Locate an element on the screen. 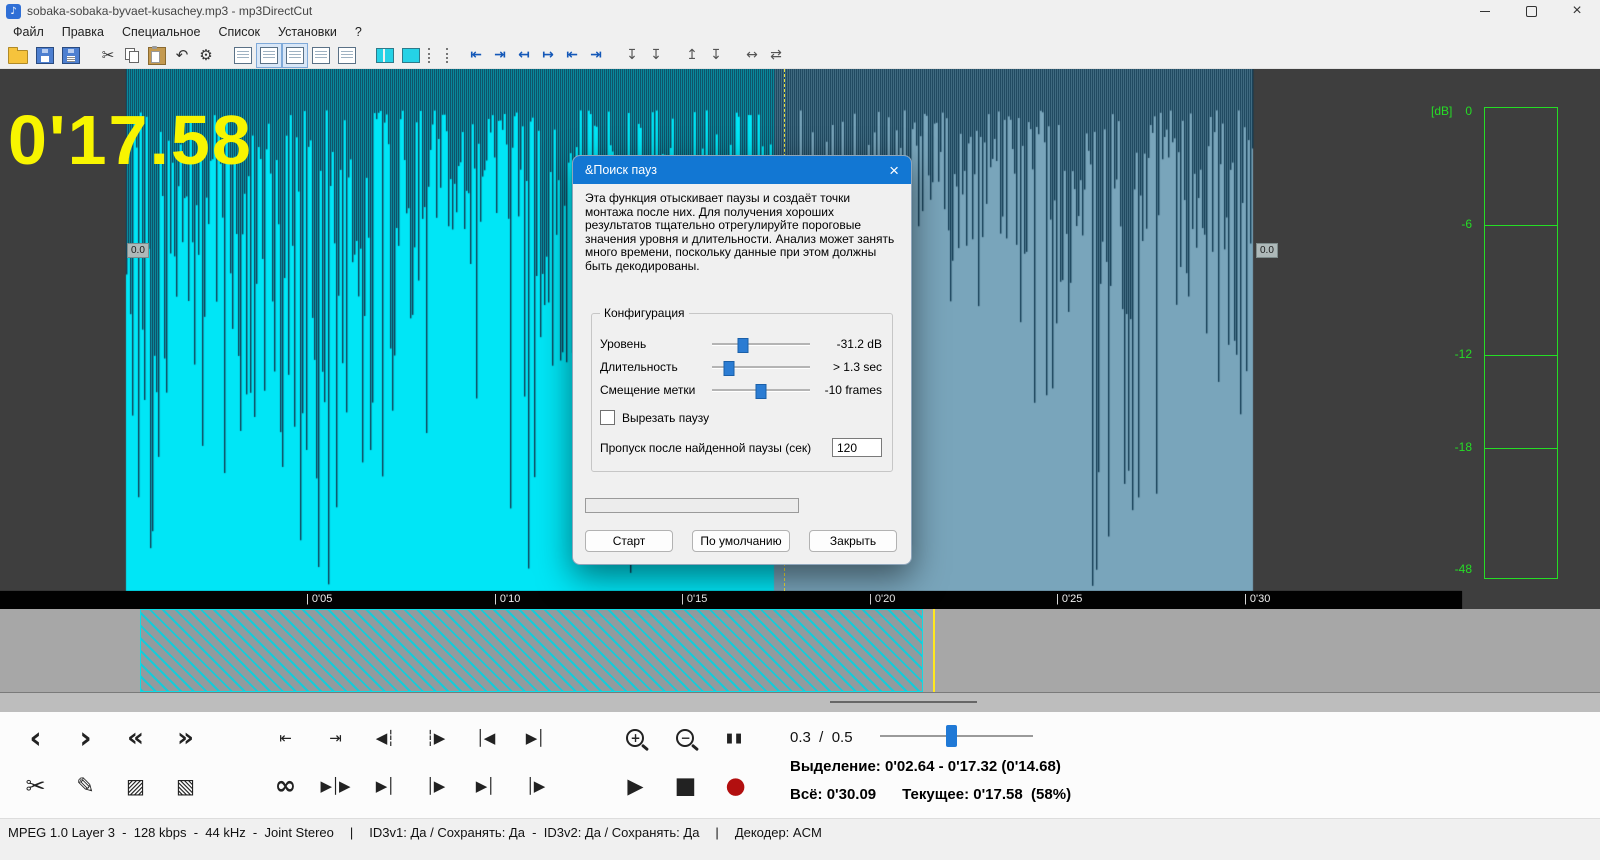 The image size is (1600, 860). play-skip-button: ▶│▶ is located at coordinates (335, 786).